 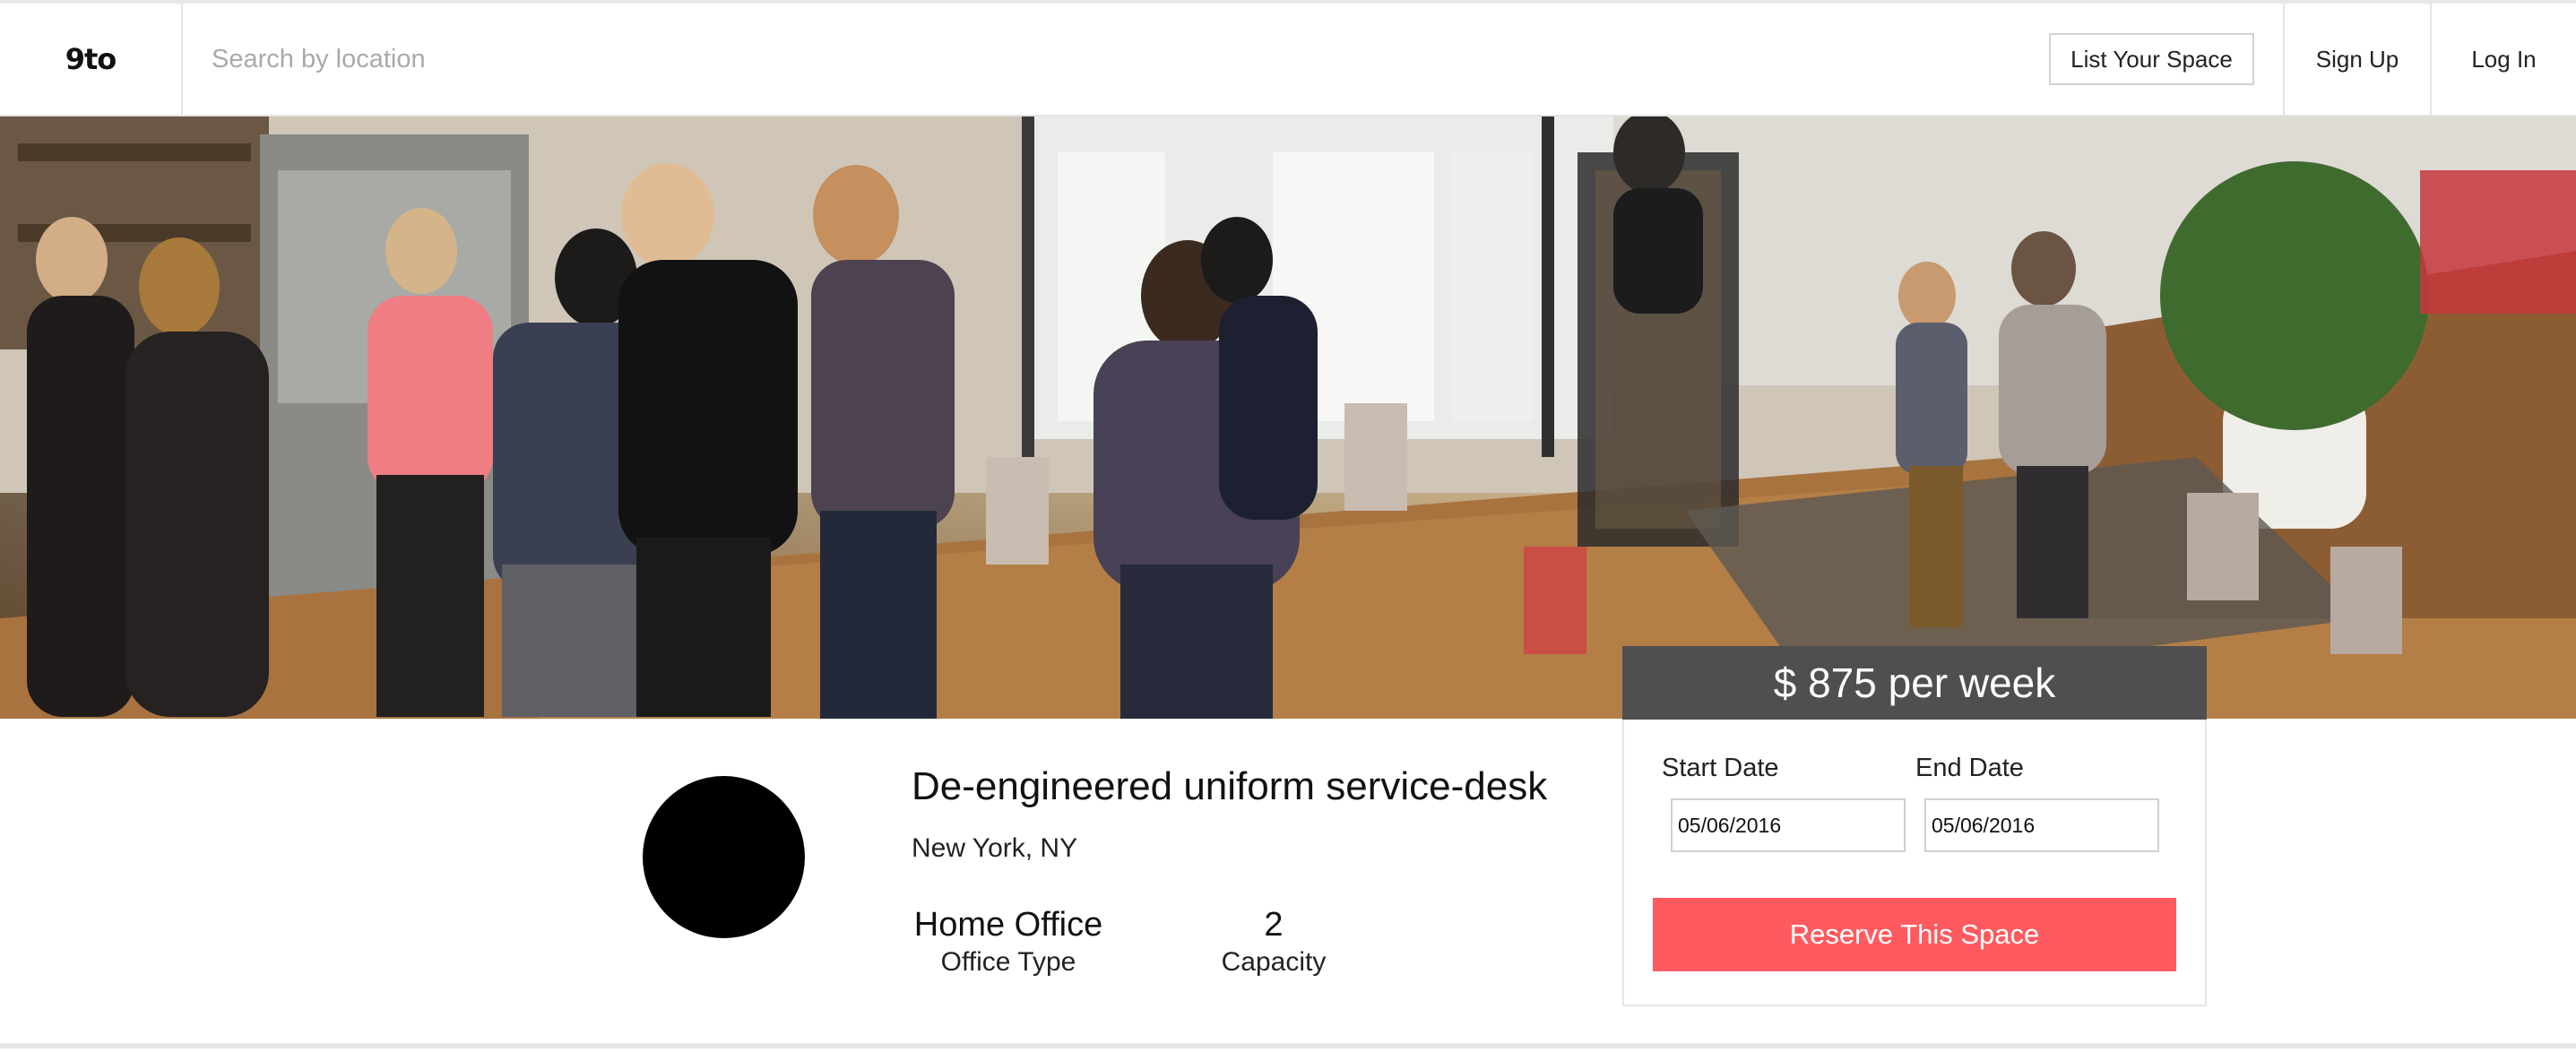 I want to click on start-date-input, so click(x=1788, y=825).